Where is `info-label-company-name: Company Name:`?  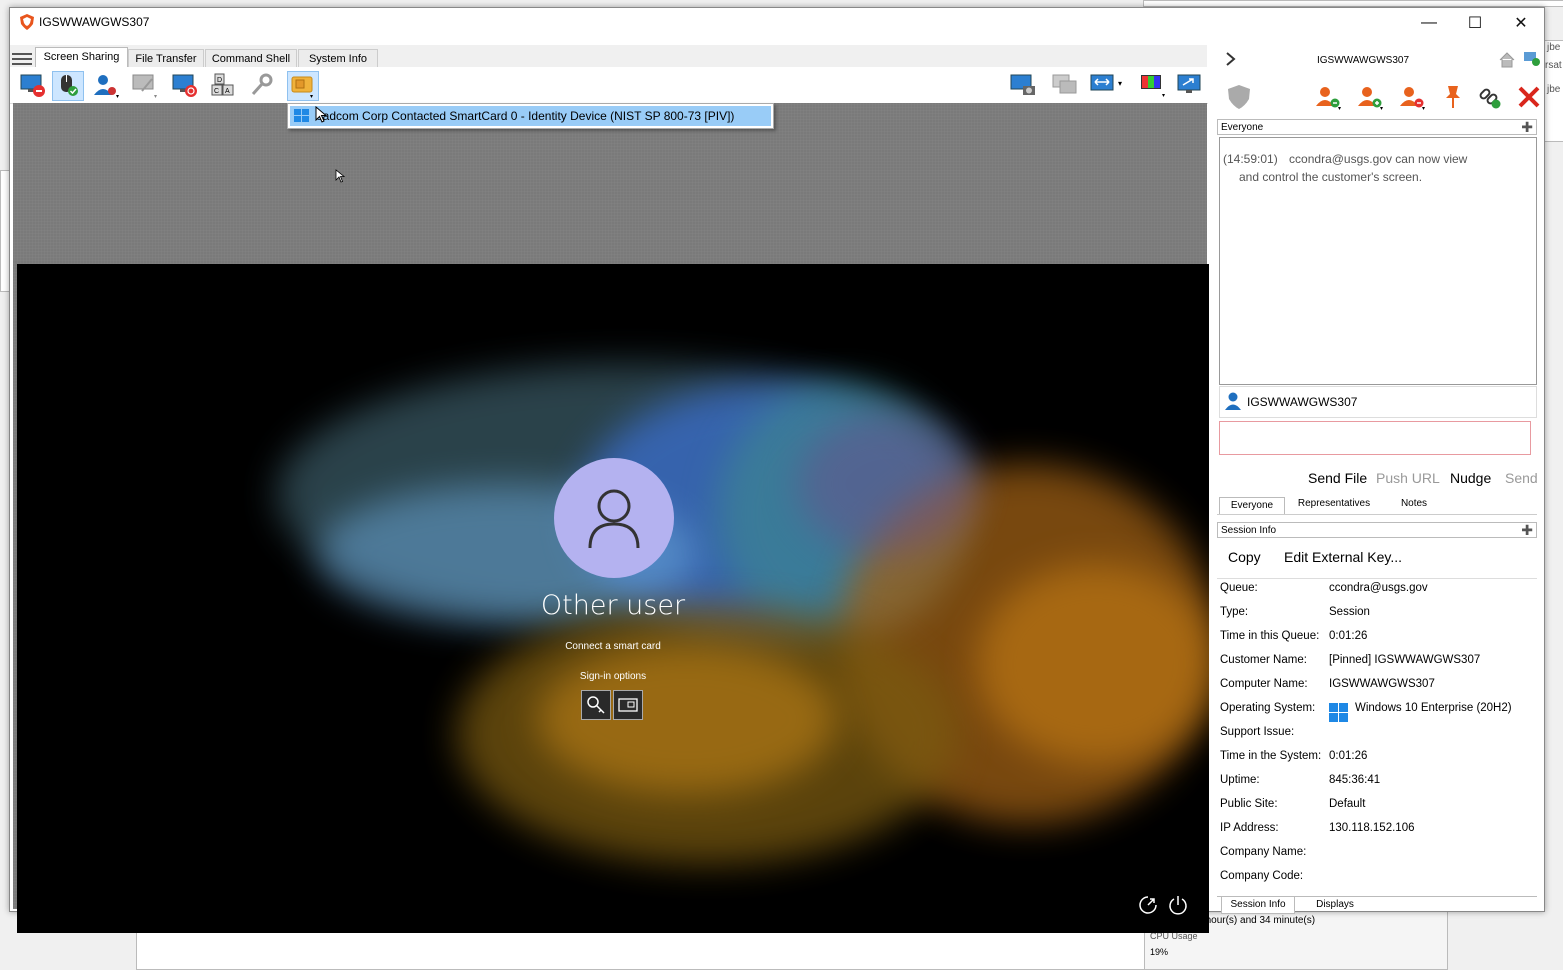 info-label-company-name: Company Name: is located at coordinates (1263, 852).